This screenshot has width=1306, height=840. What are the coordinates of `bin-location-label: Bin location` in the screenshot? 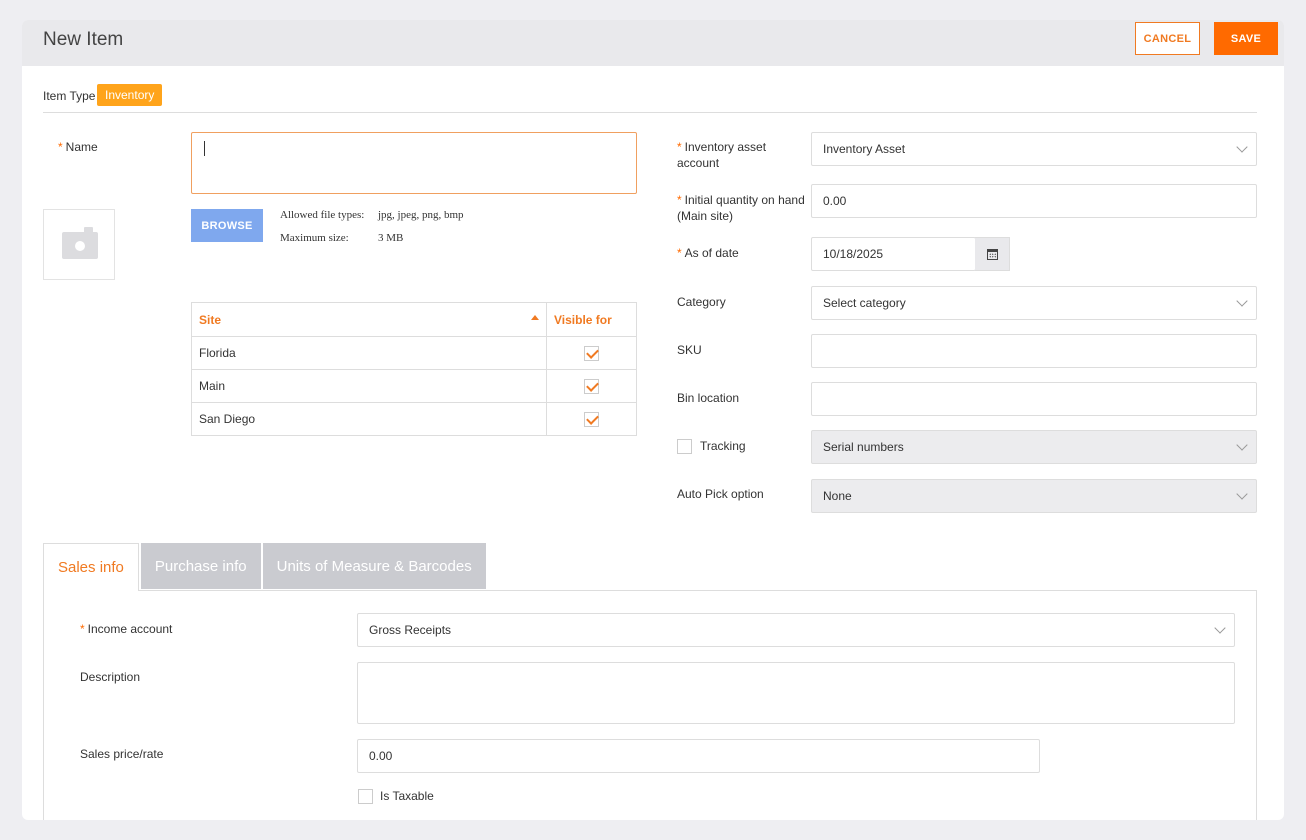 It's located at (708, 398).